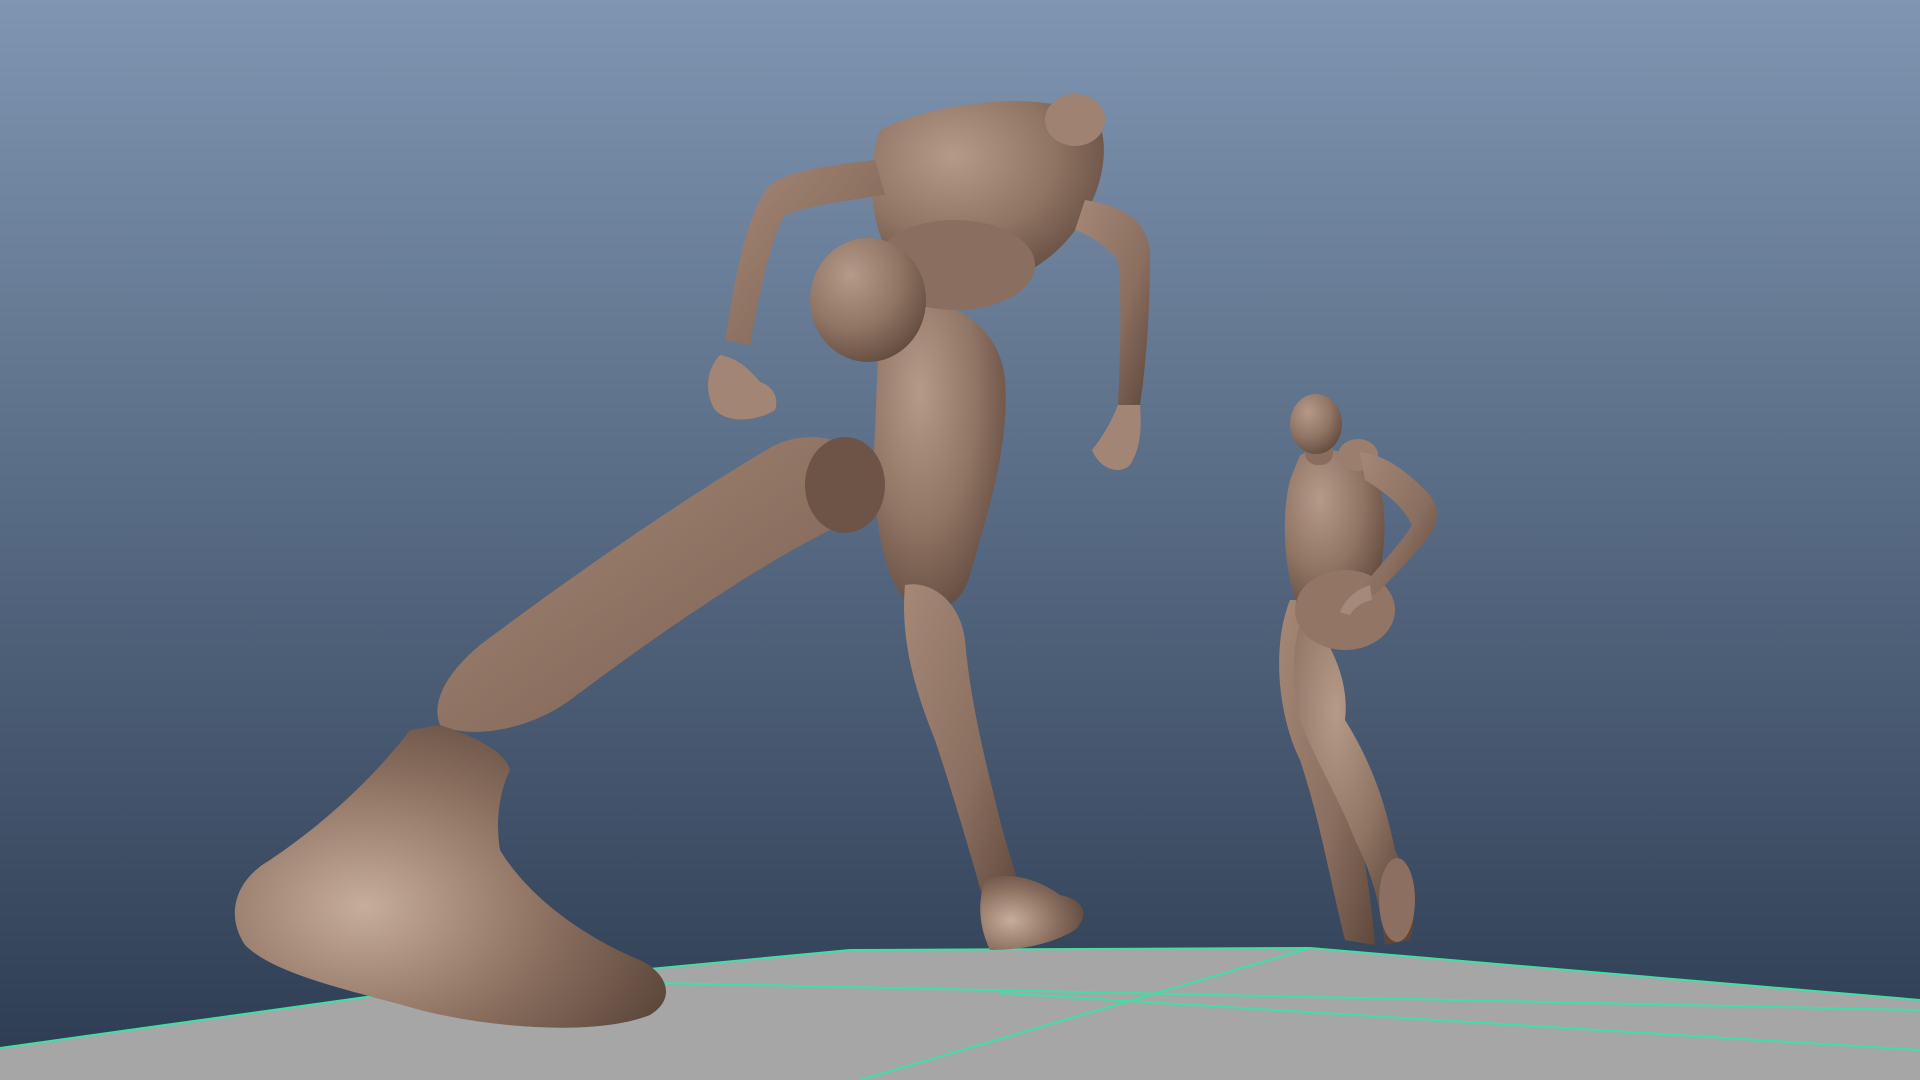 The height and width of the screenshot is (1080, 1920). What do you see at coordinates (1316, 424) in the screenshot?
I see `distant-head` at bounding box center [1316, 424].